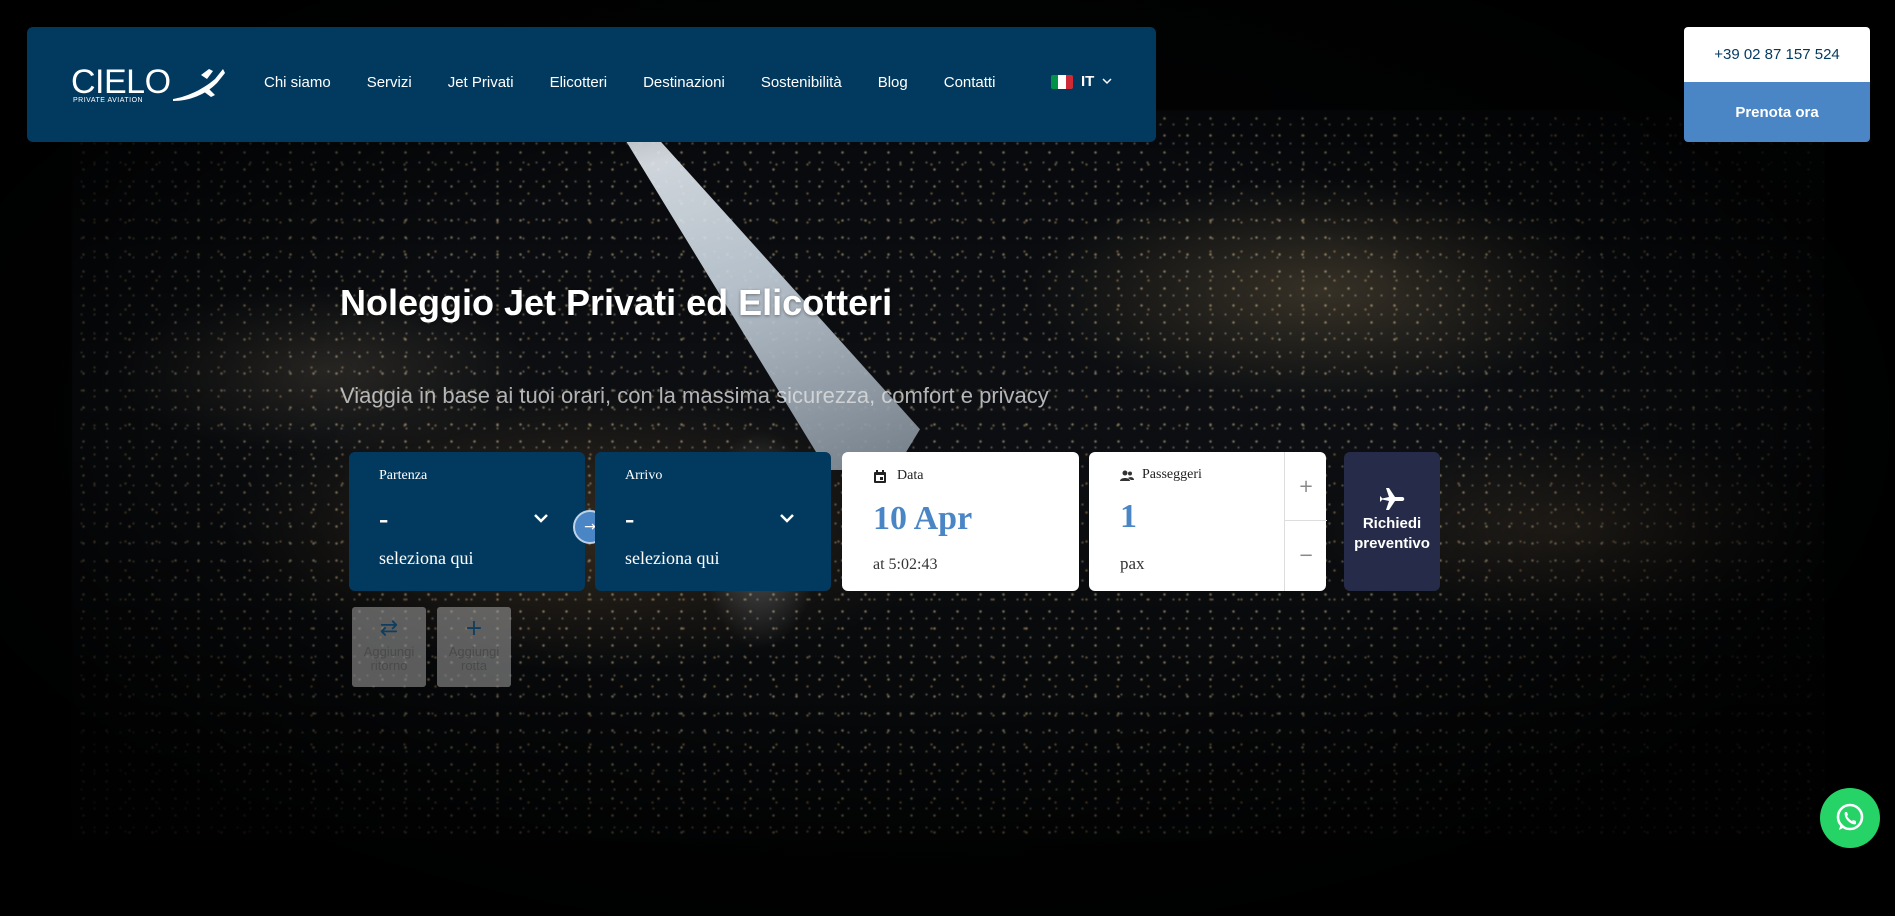 The image size is (1895, 916). I want to click on arrival-hint: seleziona qui, so click(672, 558).